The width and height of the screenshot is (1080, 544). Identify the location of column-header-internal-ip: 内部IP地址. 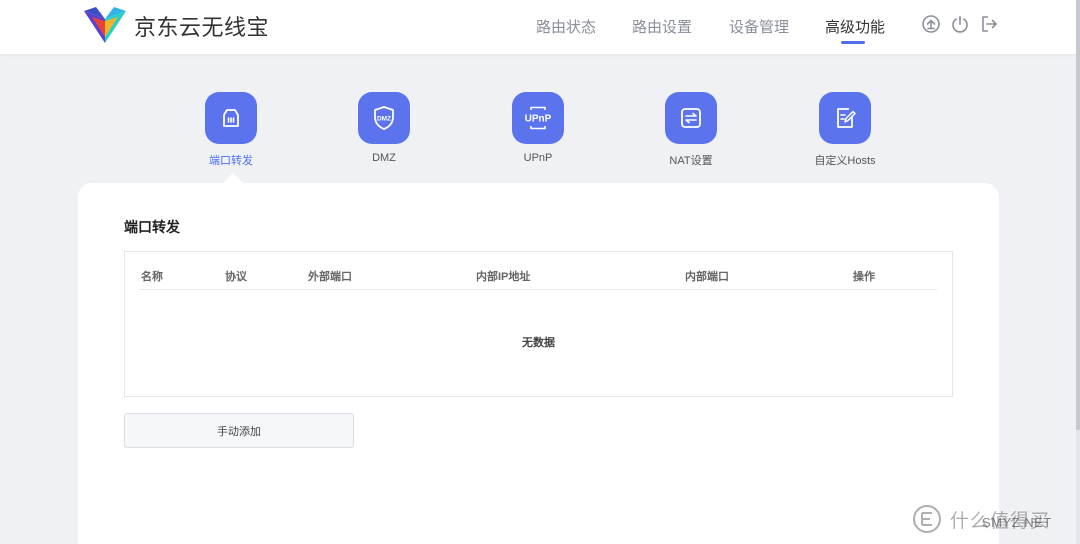
(503, 277).